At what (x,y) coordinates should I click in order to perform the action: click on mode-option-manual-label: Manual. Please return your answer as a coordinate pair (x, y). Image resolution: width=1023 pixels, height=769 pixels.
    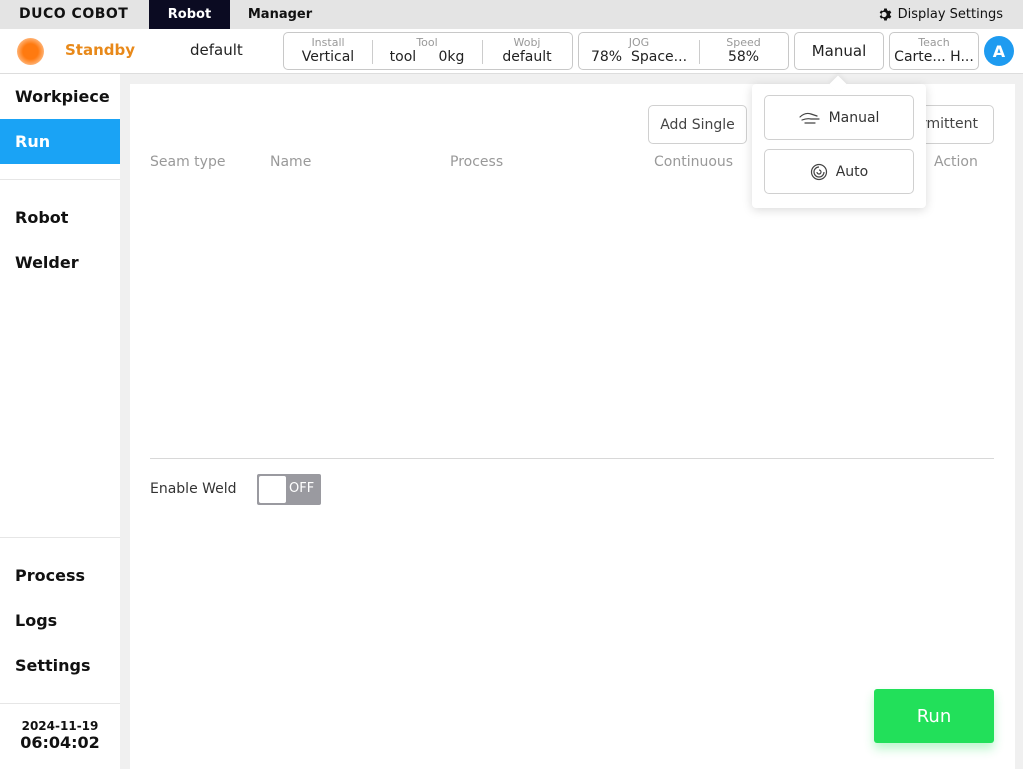
    Looking at the image, I should click on (854, 117).